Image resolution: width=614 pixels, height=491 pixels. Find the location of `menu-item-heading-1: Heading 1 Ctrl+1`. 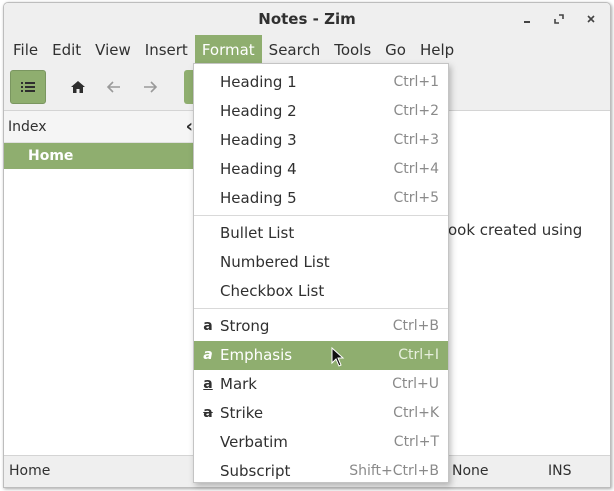

menu-item-heading-1: Heading 1 Ctrl+1 is located at coordinates (321, 82).